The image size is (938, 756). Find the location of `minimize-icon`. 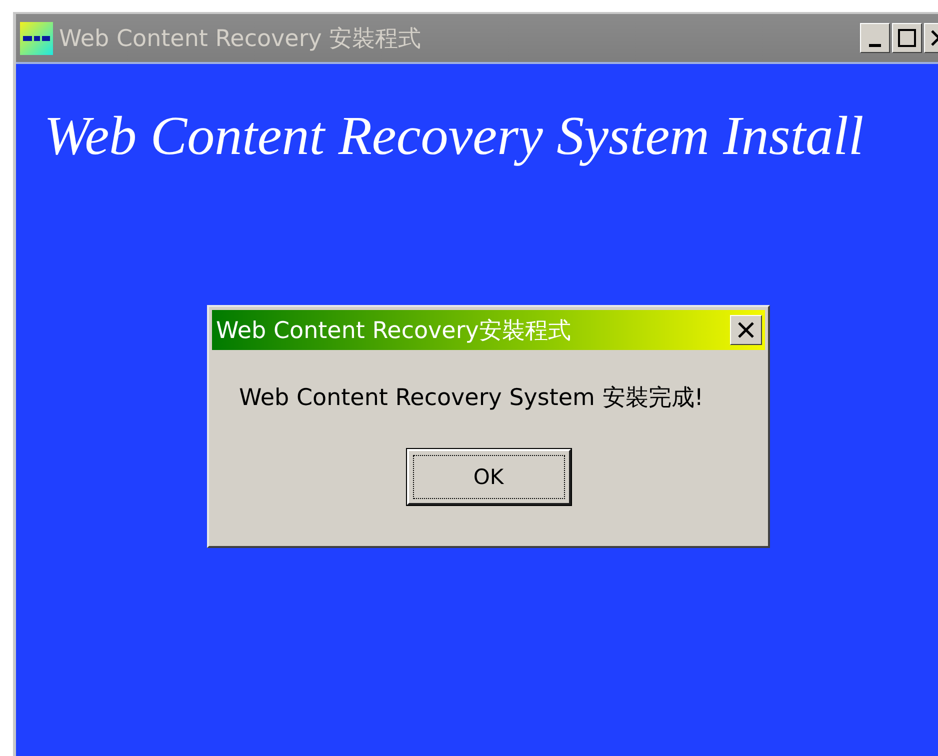

minimize-icon is located at coordinates (875, 45).